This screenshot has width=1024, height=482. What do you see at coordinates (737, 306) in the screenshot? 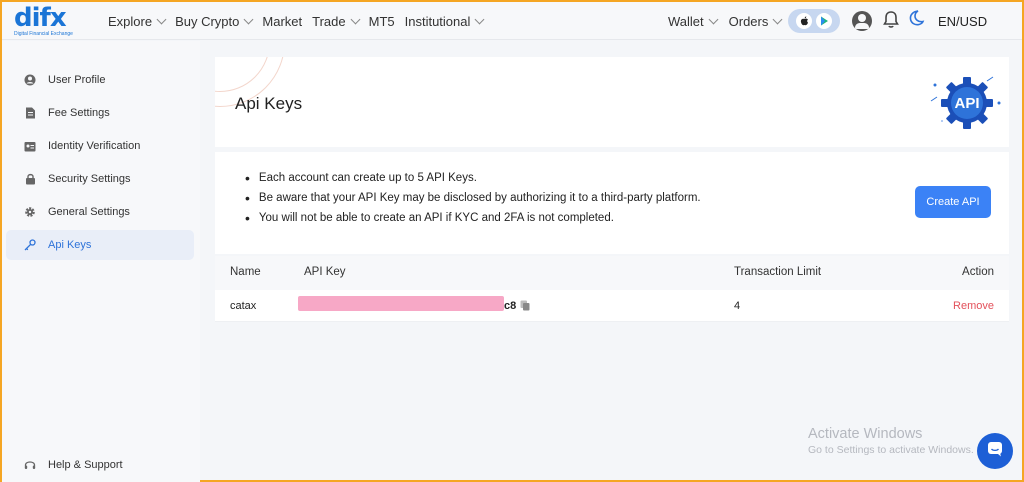
I see `cell-transaction-limit: 4` at bounding box center [737, 306].